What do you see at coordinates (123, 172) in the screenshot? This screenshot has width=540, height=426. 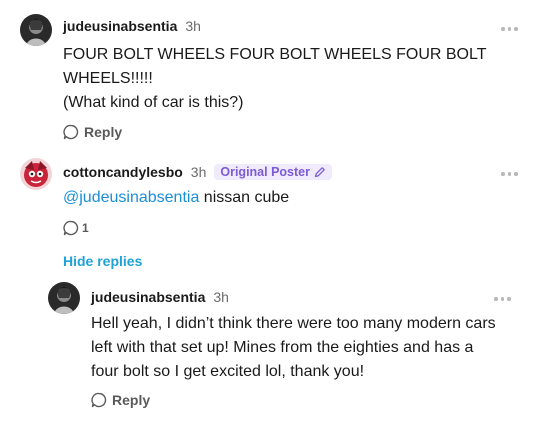 I see `username: cottoncandylesbo` at bounding box center [123, 172].